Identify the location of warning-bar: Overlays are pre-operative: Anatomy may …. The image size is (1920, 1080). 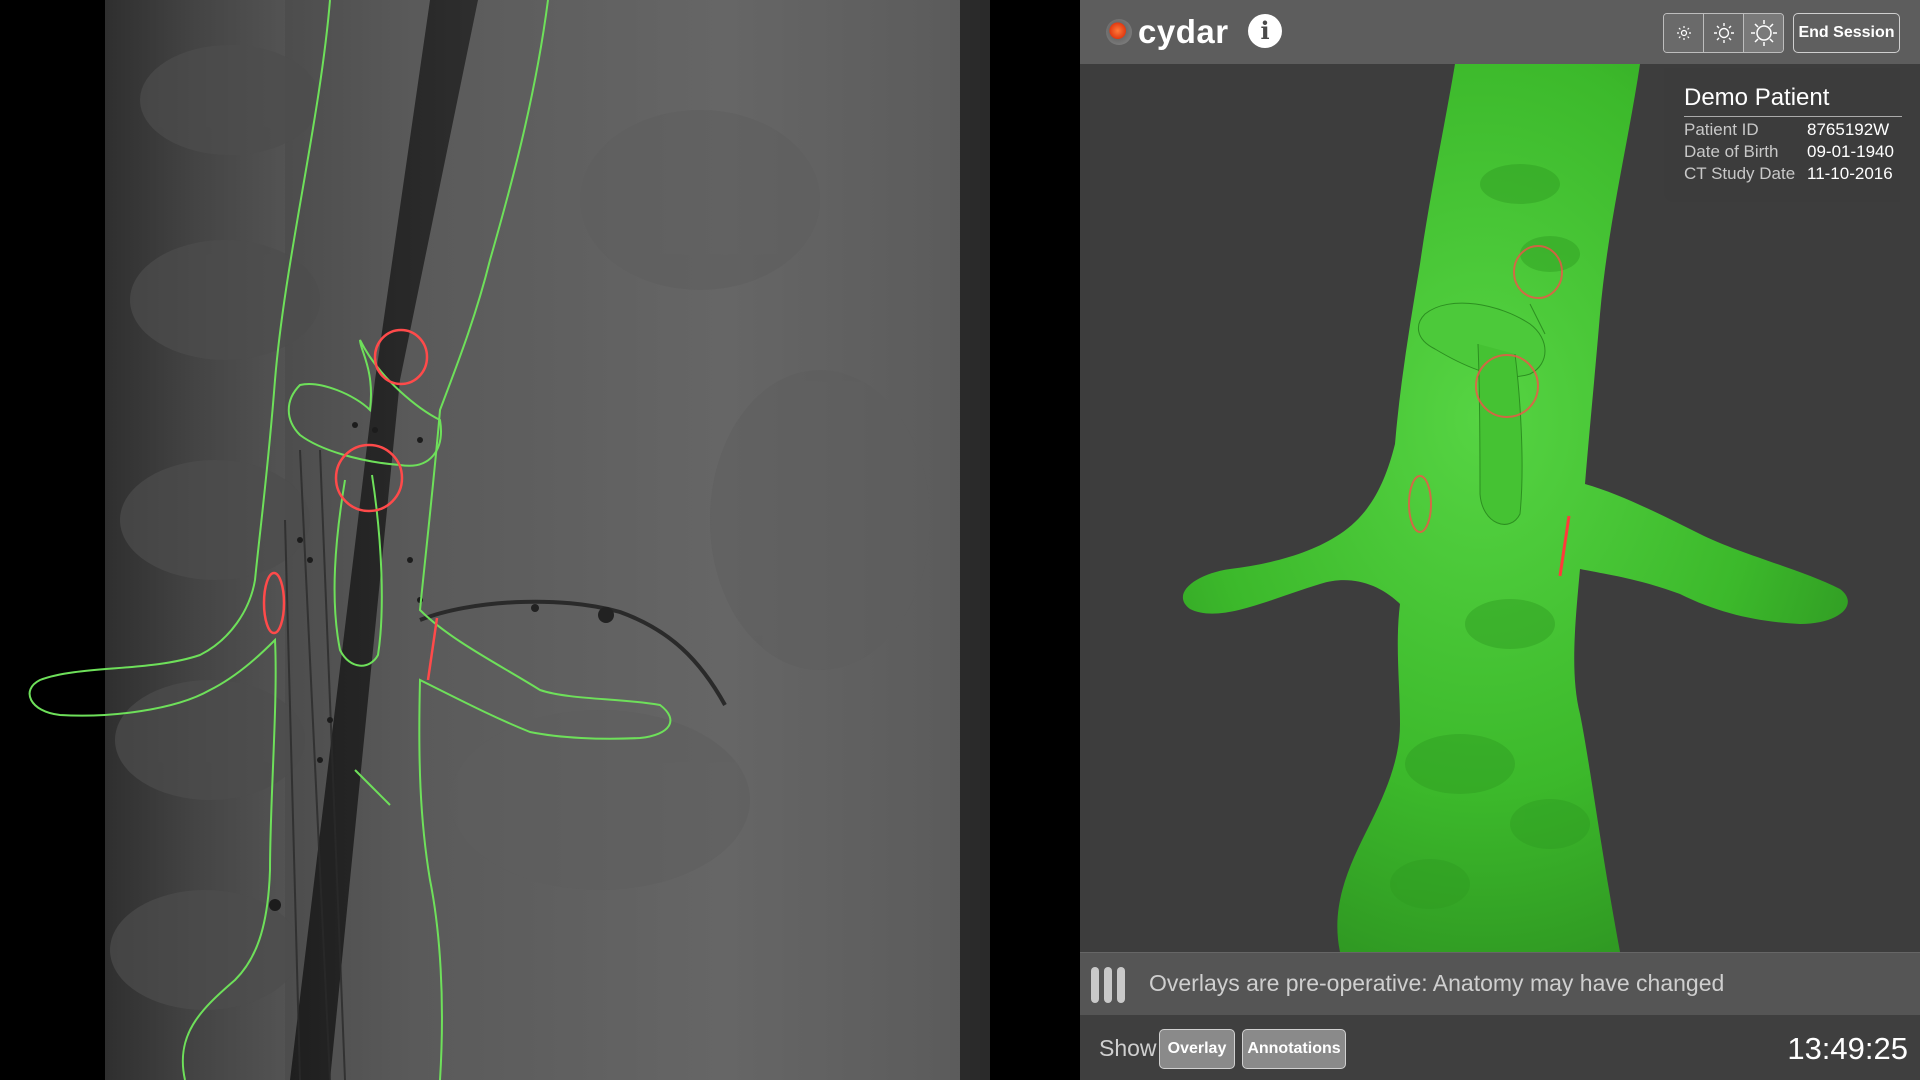
(1500, 983).